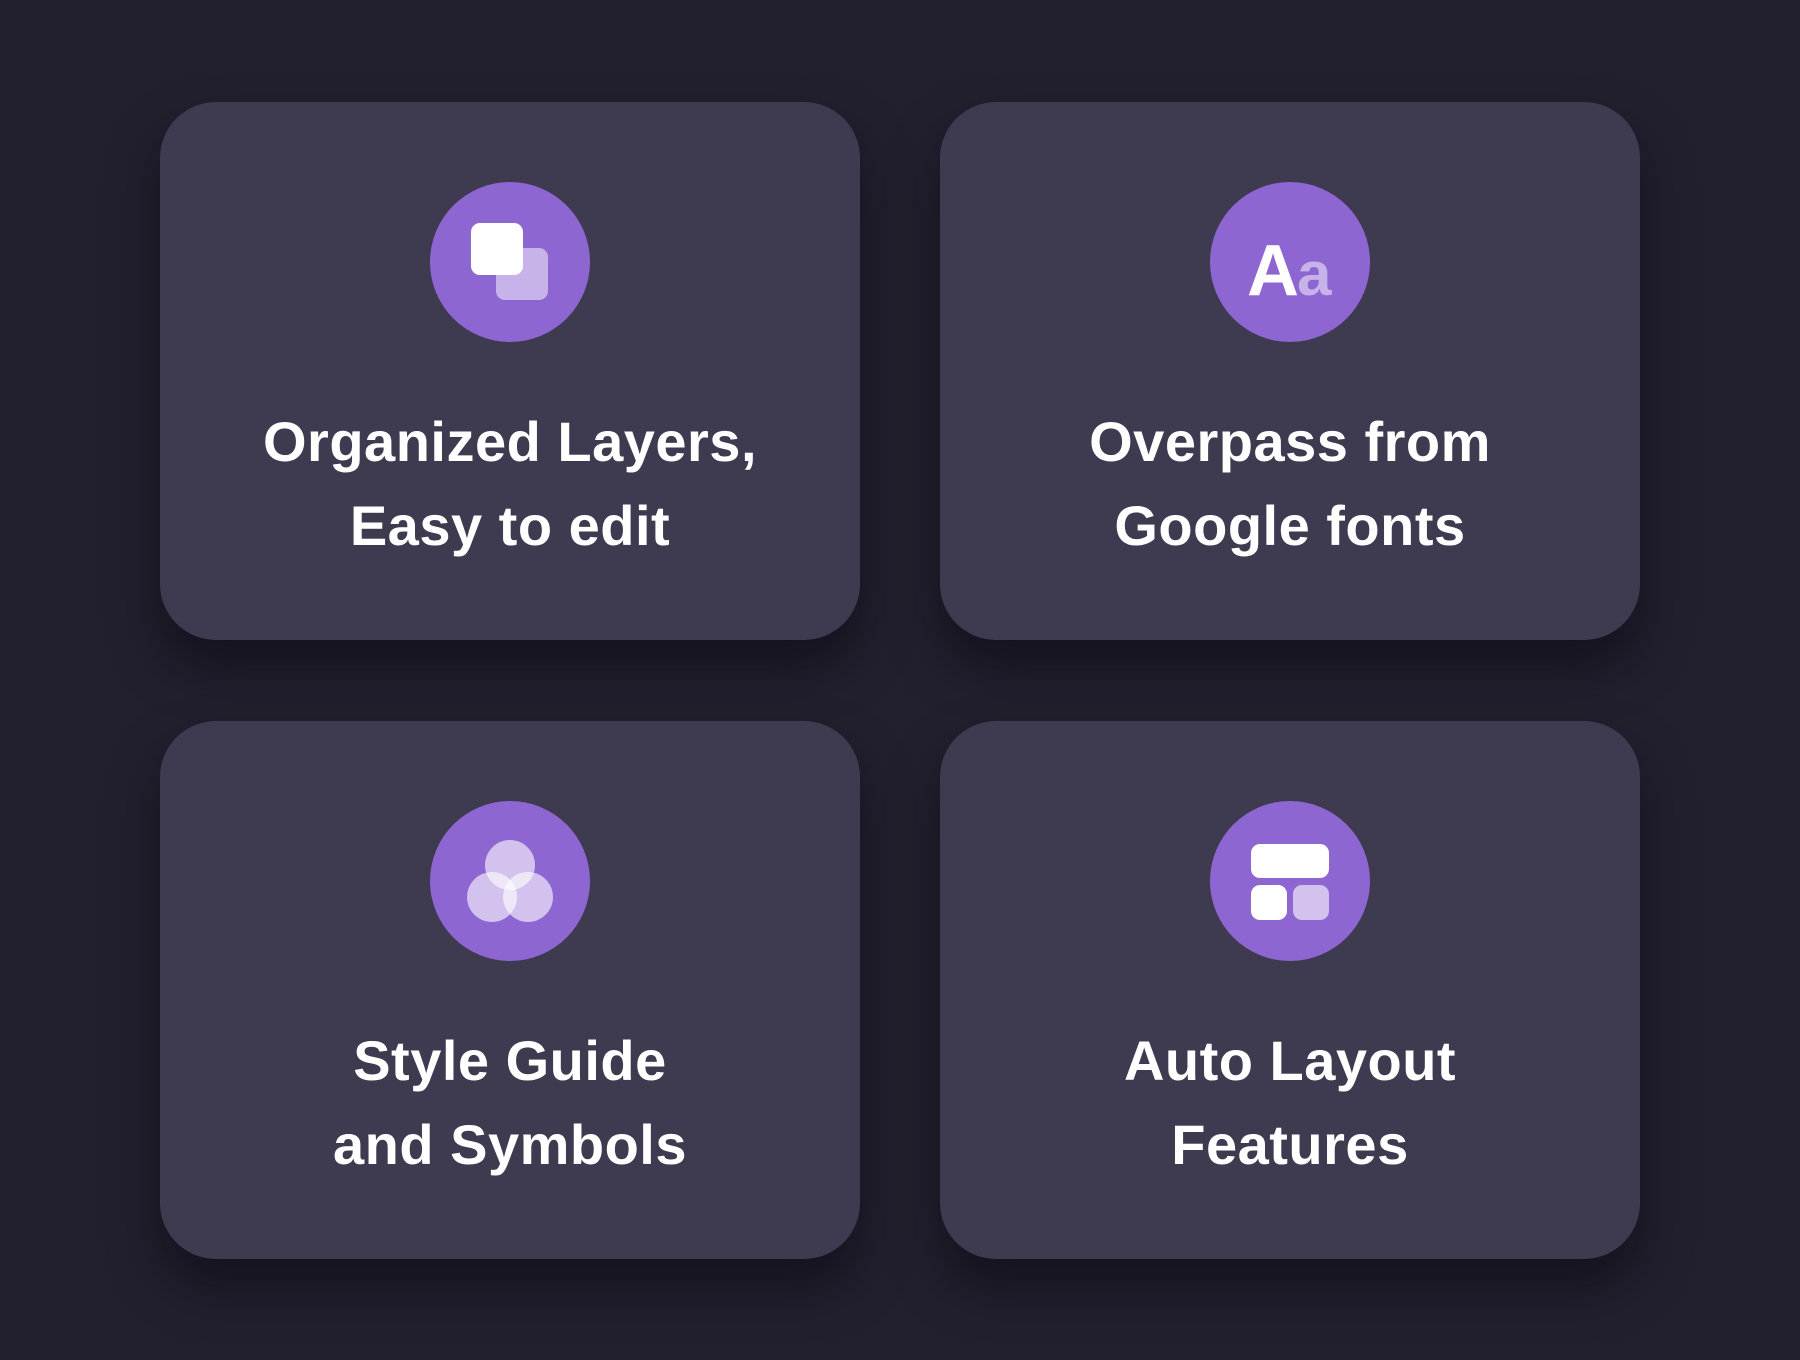 This screenshot has height=1360, width=1800. Describe the element at coordinates (1290, 1060) in the screenshot. I see `feature-title-line: Auto Layout` at that location.